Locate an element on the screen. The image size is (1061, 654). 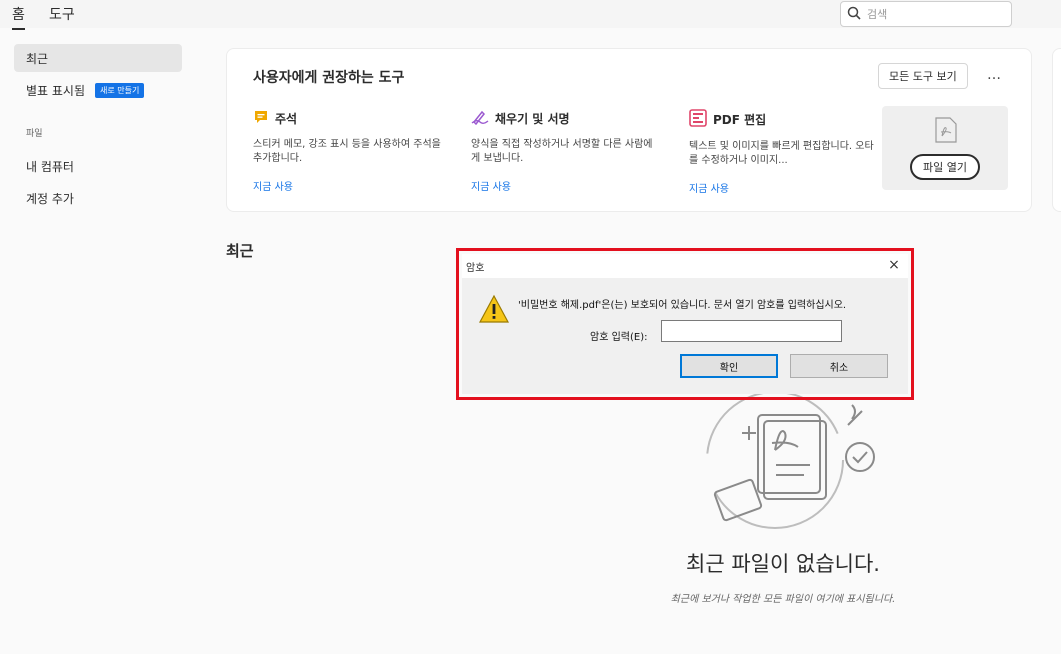
sidebar-item-starred: 별표 표시됨 새로 만들기 is located at coordinates (98, 90).